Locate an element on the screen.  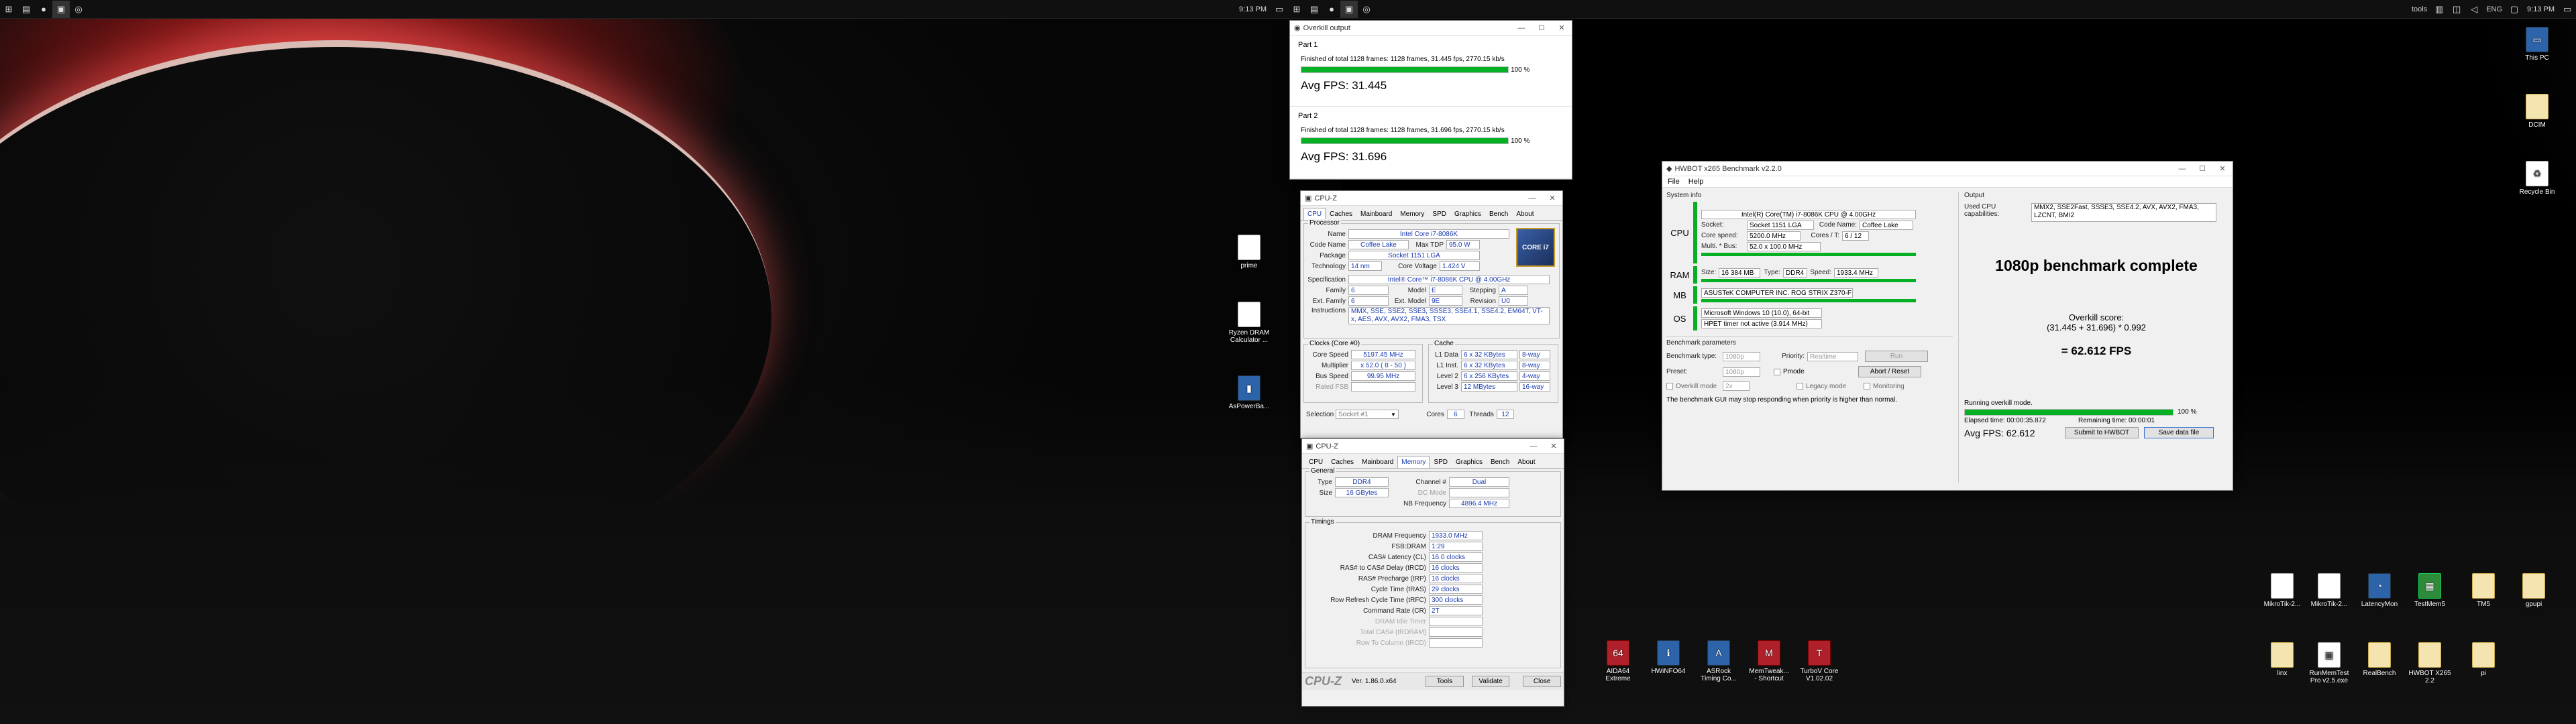
tray-app-icon: ▢ is located at coordinates (2514, 9).